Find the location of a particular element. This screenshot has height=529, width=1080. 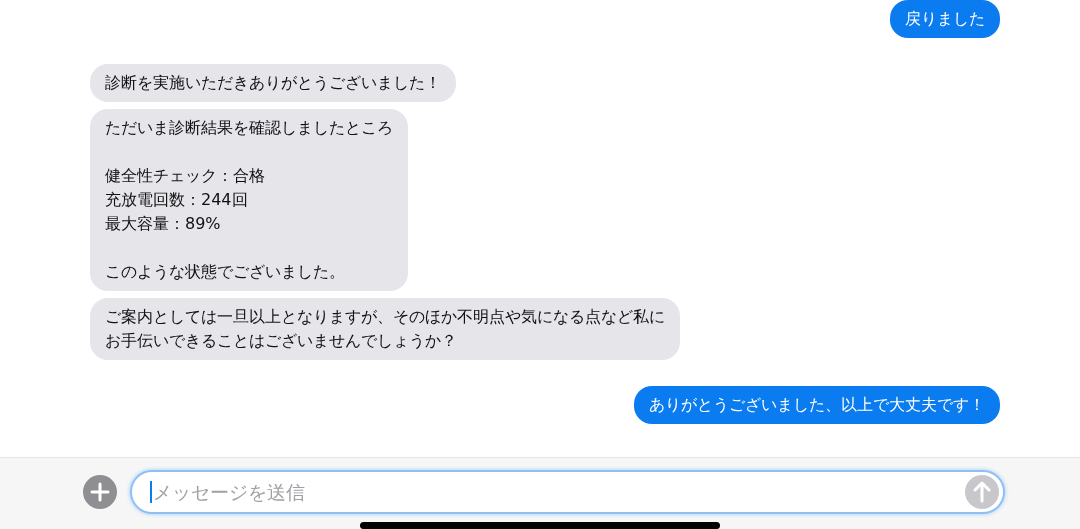

plus-icon is located at coordinates (100, 492).